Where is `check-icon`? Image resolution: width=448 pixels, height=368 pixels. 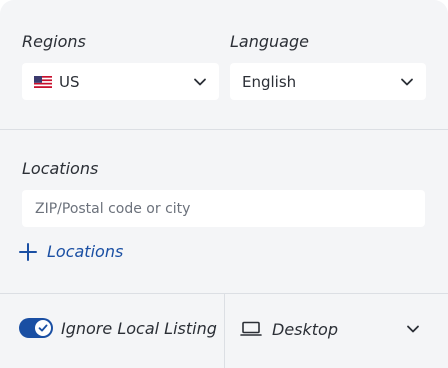 check-icon is located at coordinates (43, 328).